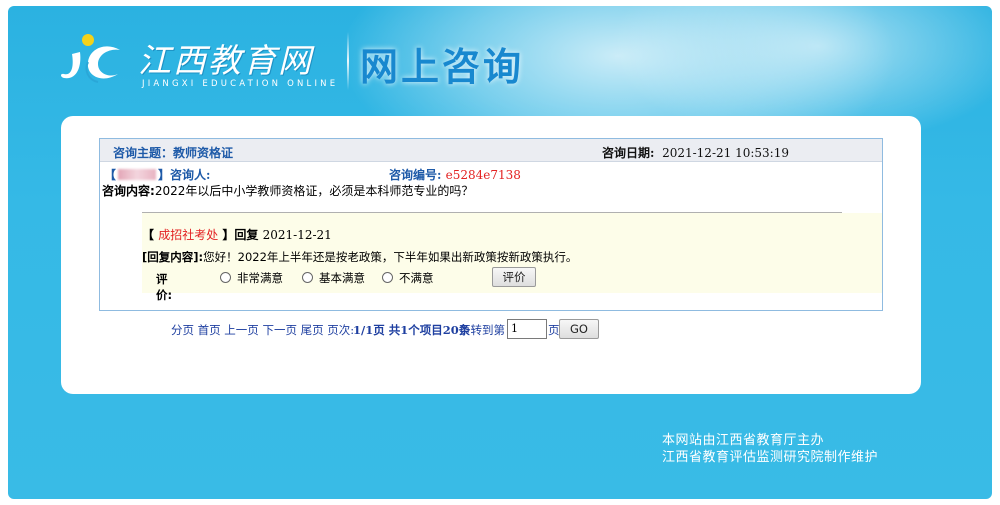 This screenshot has height=505, width=1000. Describe the element at coordinates (491, 189) in the screenshot. I see `question-content: 咨询内容:2022年以后中小学教师资格证，必须是本科师范专业的吗？` at that location.